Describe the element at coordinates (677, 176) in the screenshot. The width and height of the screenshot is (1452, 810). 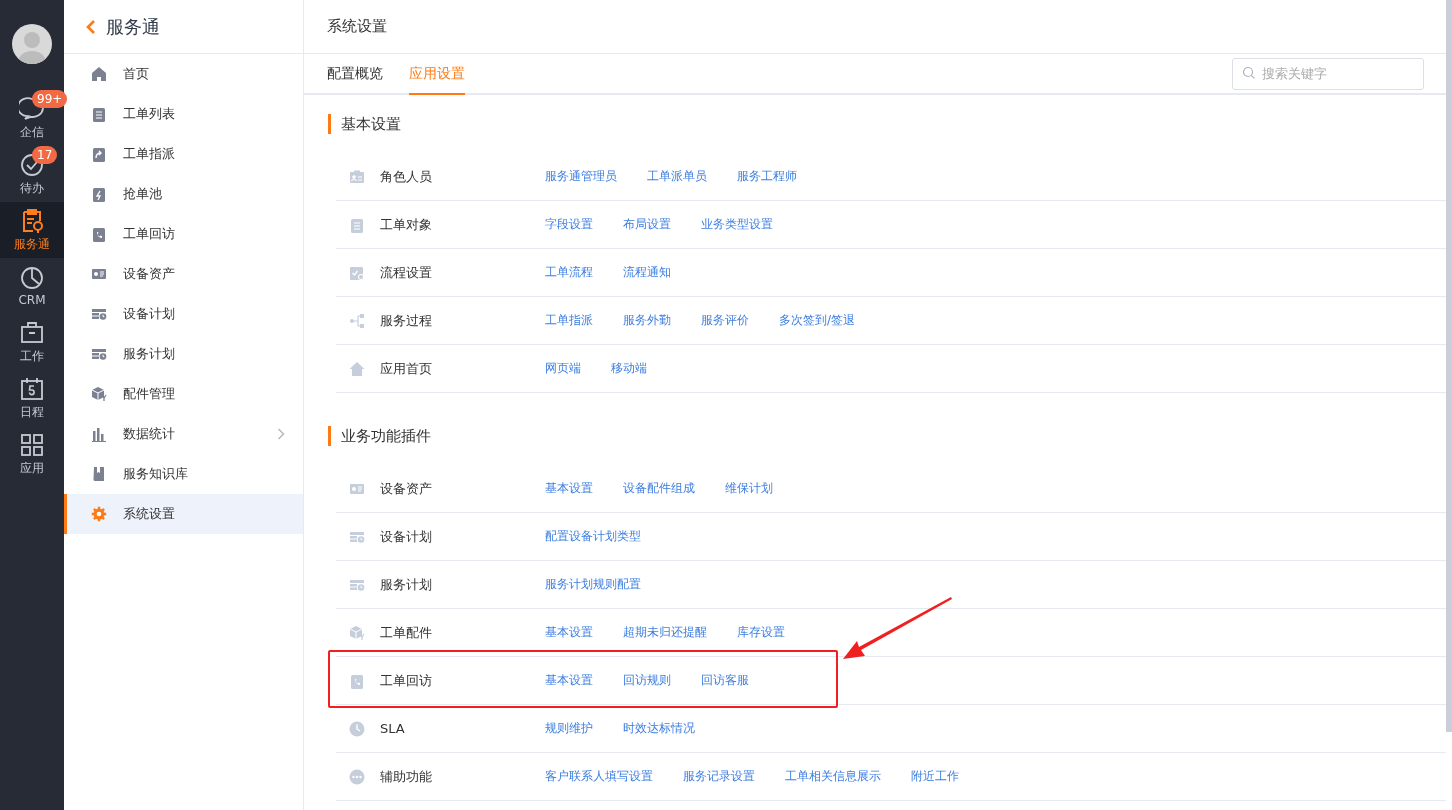
I see `setting-link: 工单派单员` at that location.